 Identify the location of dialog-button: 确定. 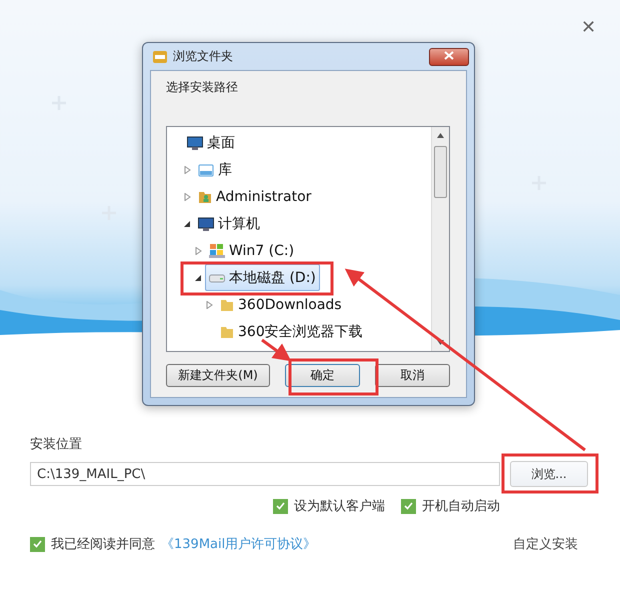
(322, 375).